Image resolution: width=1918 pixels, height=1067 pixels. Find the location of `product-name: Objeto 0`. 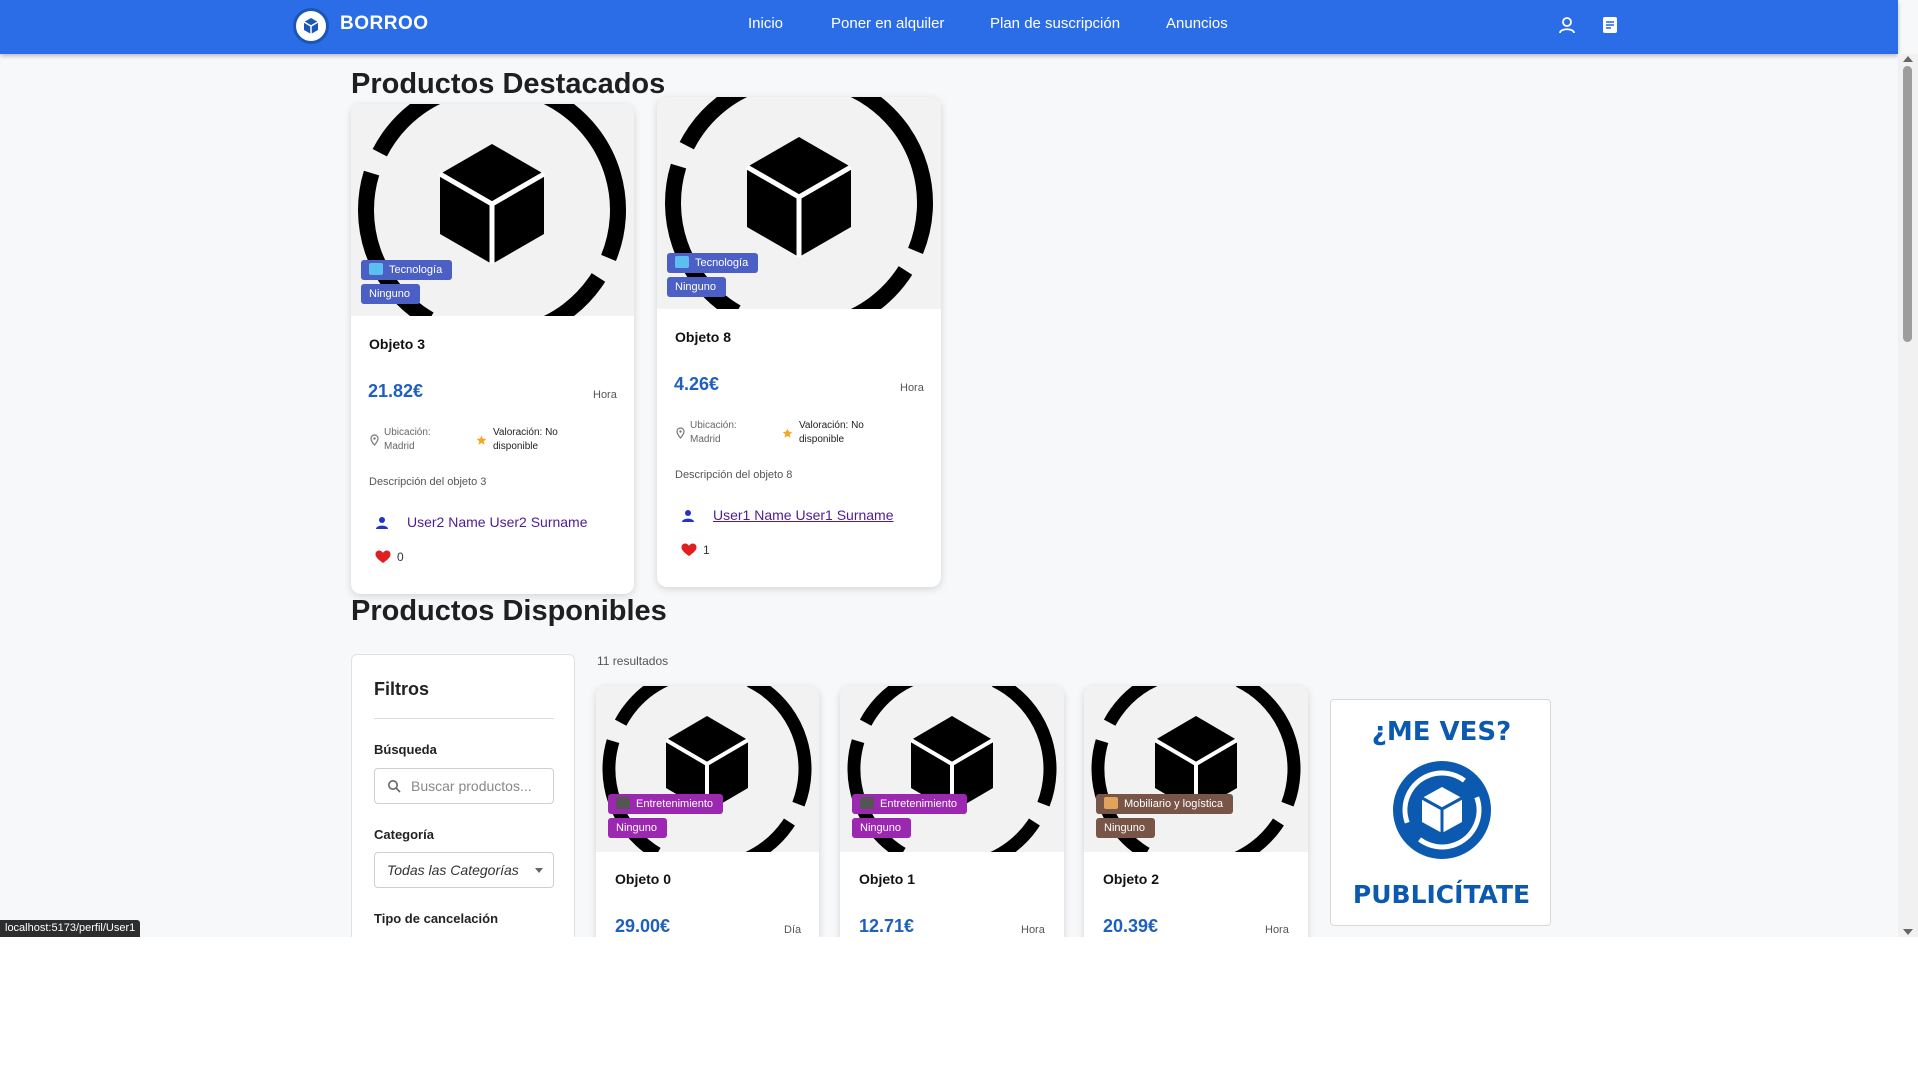

product-name: Objeto 0 is located at coordinates (643, 879).